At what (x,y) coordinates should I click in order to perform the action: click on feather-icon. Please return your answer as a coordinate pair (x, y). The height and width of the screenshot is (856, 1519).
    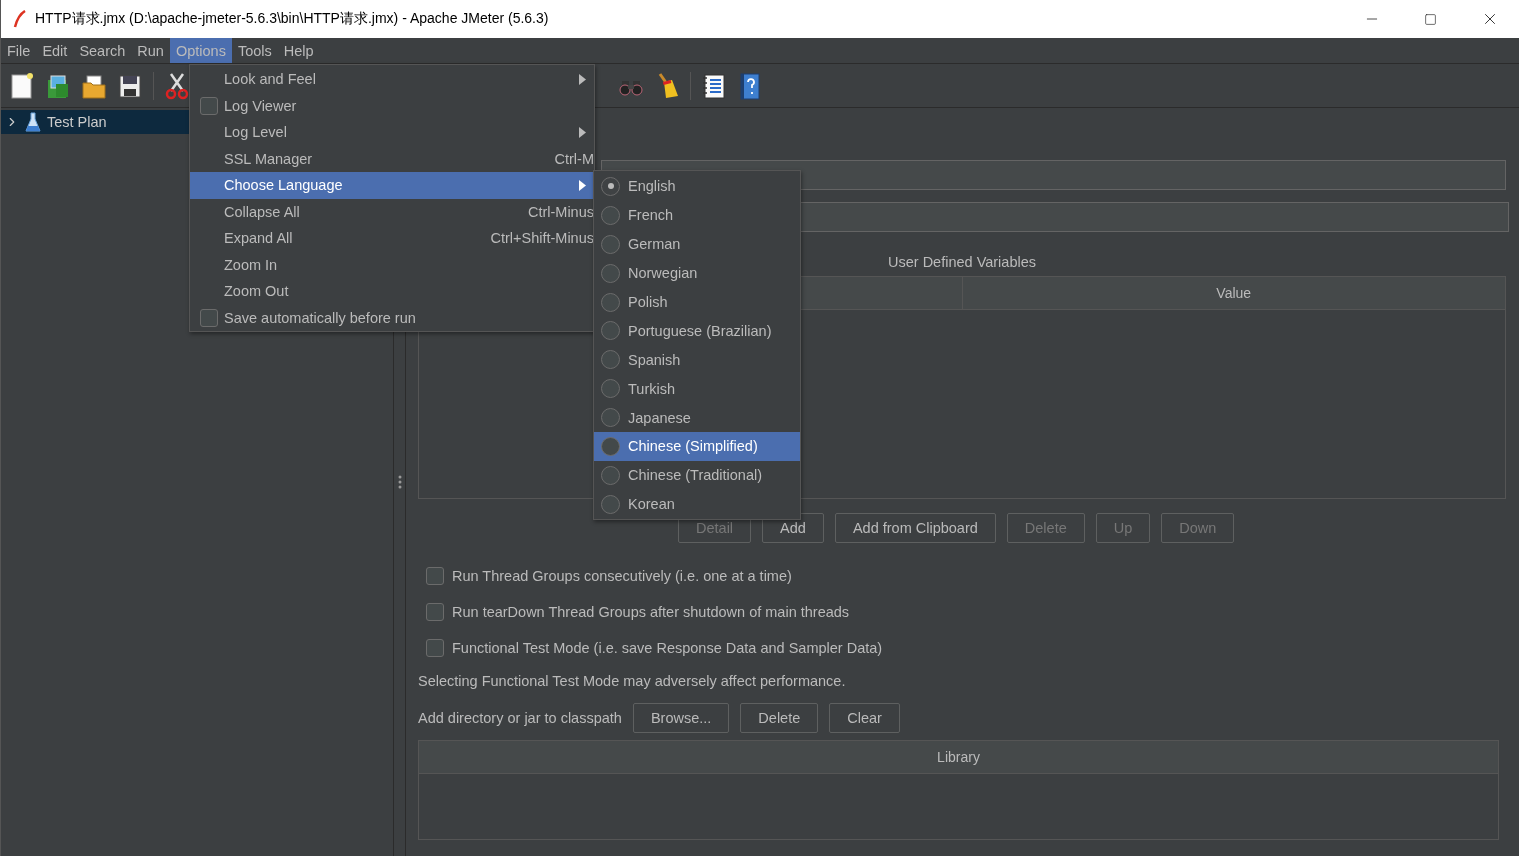
    Looking at the image, I should click on (20, 19).